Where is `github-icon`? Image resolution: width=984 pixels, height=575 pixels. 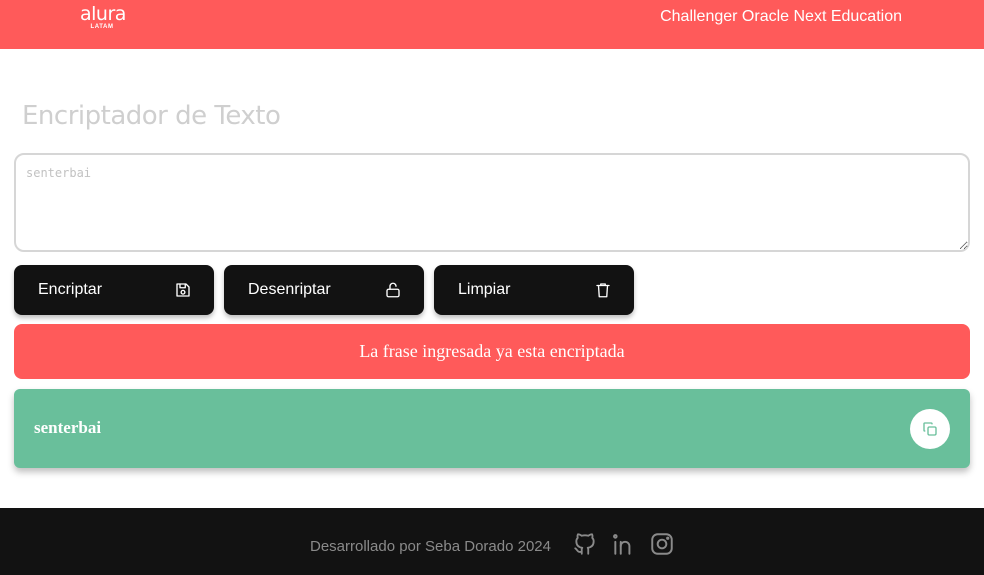 github-icon is located at coordinates (585, 544).